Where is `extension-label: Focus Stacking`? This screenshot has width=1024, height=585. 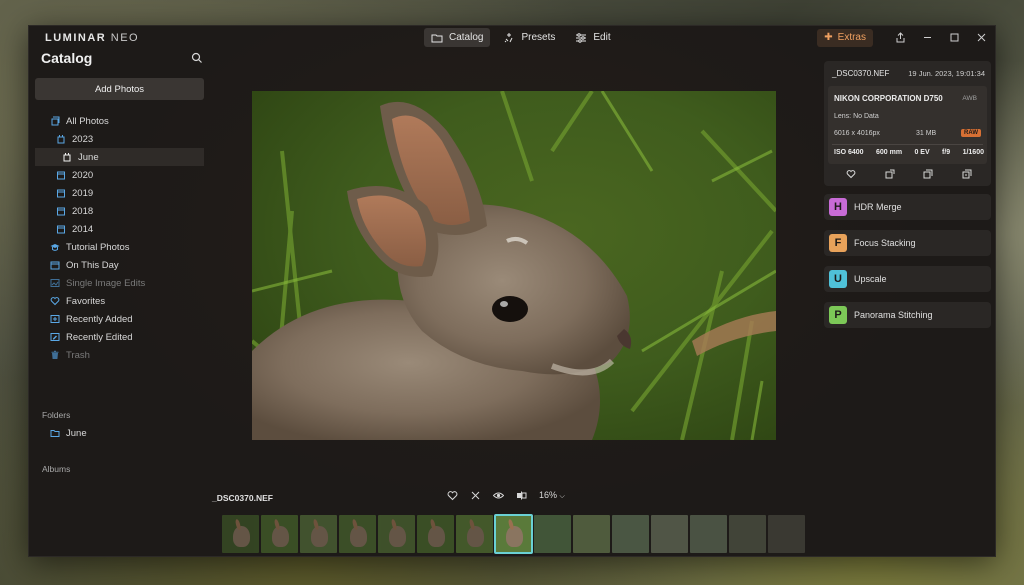
extension-label: Focus Stacking is located at coordinates (885, 243).